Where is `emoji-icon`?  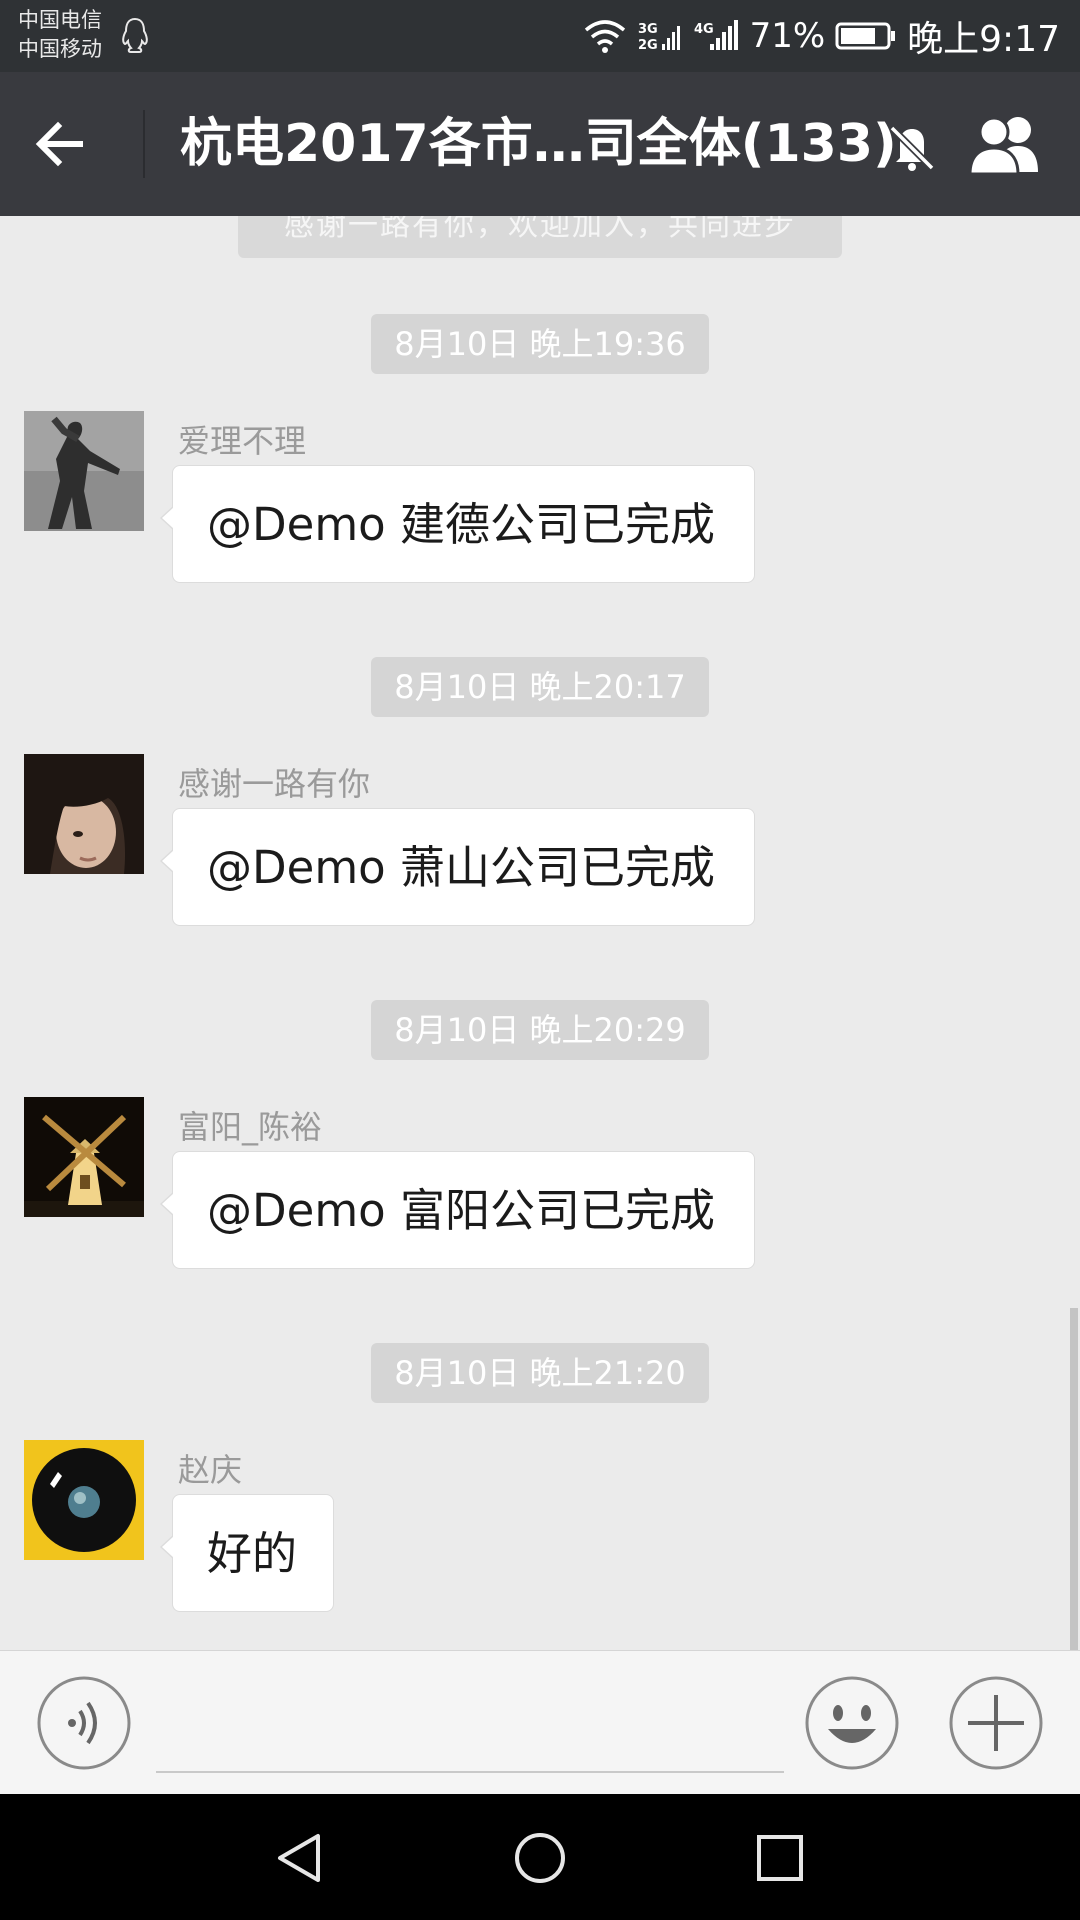 emoji-icon is located at coordinates (852, 1723).